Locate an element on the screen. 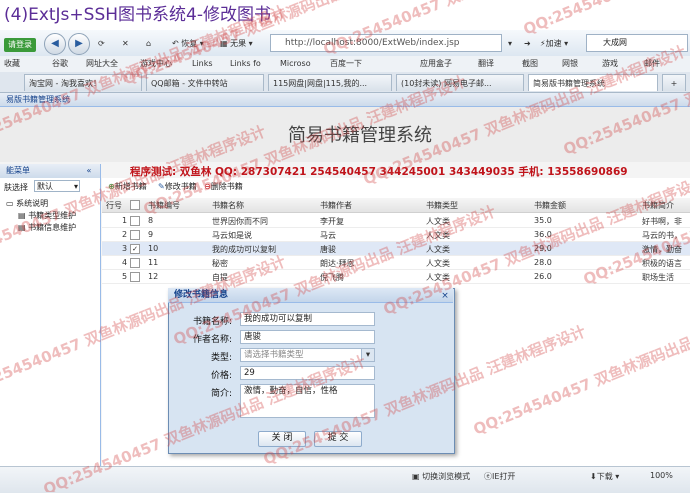 The height and width of the screenshot is (493, 690). table-cell: 世界因你而不同 is located at coordinates (240, 221).